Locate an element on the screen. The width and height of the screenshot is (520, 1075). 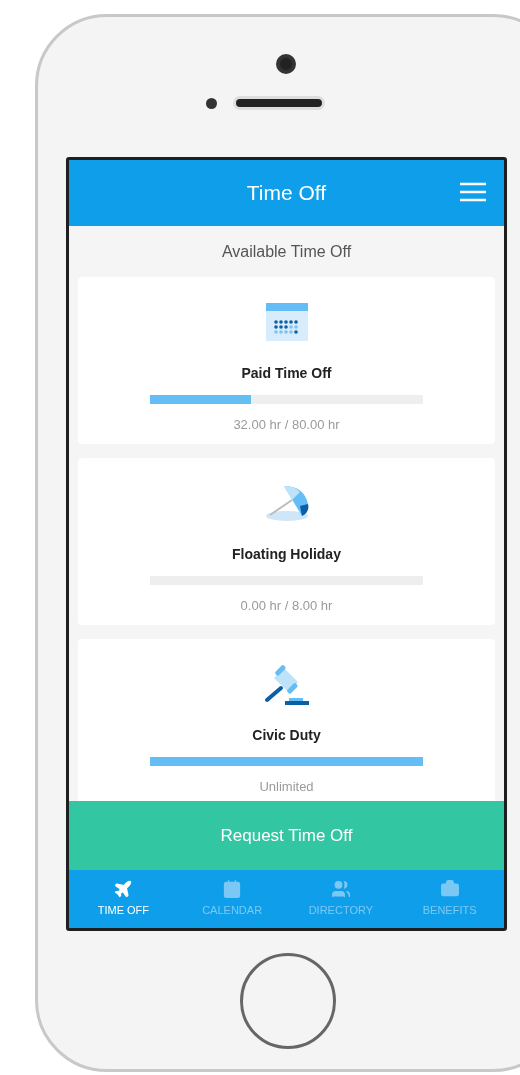
tab: DIRECTORY is located at coordinates (341, 899).